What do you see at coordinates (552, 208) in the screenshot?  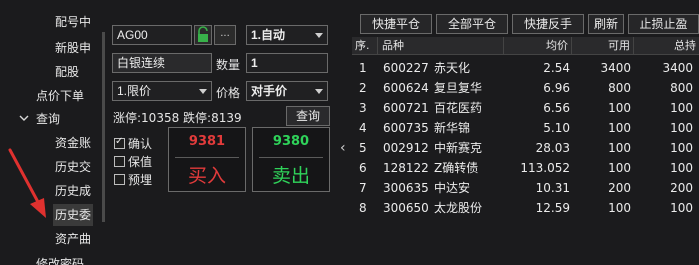 I see `cell-avg-price: 12.59` at bounding box center [552, 208].